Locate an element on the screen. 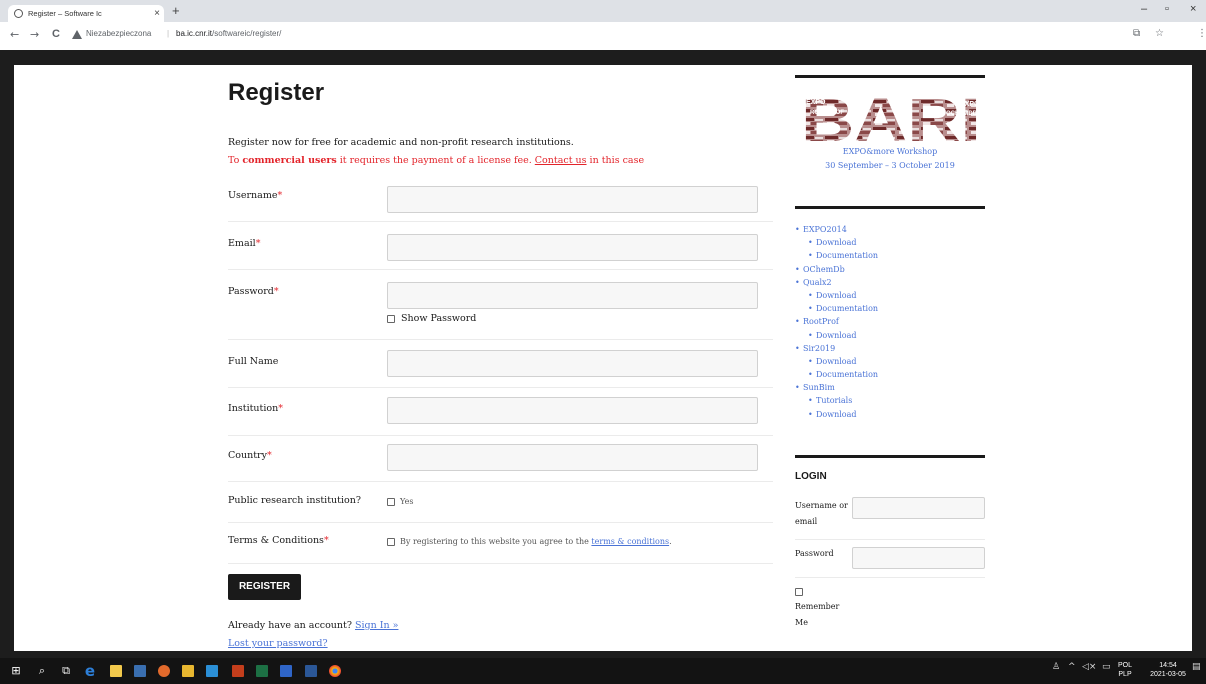 The height and width of the screenshot is (684, 1206). sidebar-link: Tutorials is located at coordinates (836, 400).